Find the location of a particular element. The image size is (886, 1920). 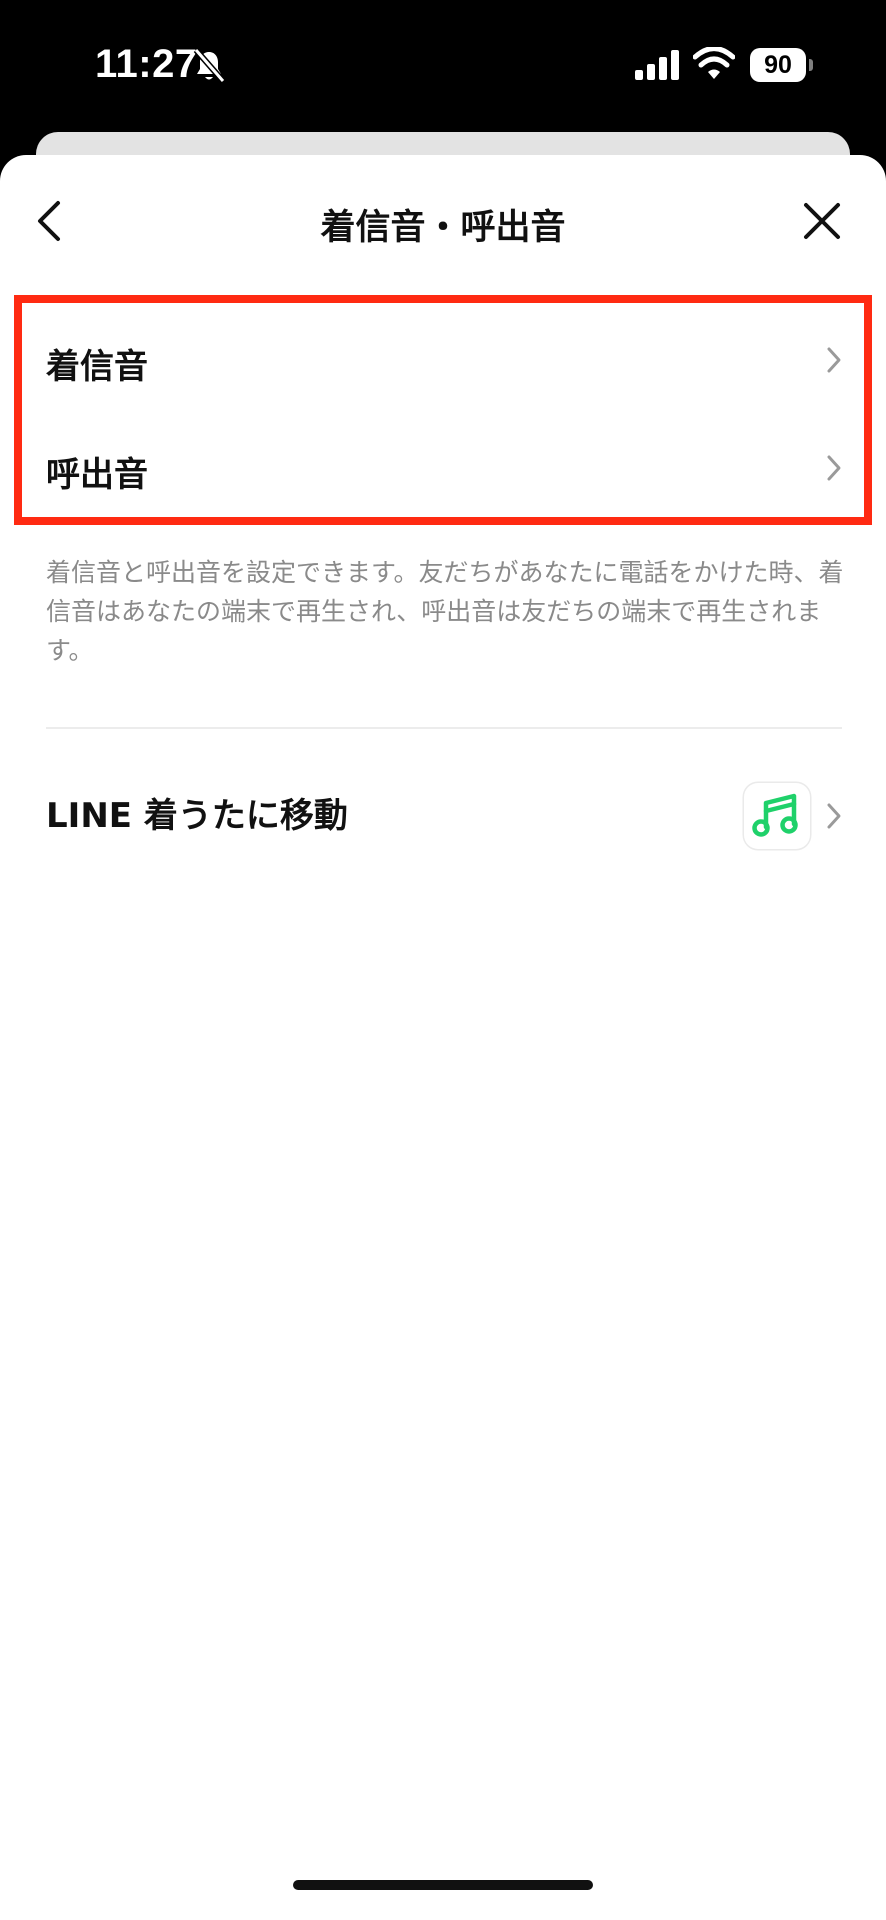

status-bar: 11:27 90 is located at coordinates (443, 66).